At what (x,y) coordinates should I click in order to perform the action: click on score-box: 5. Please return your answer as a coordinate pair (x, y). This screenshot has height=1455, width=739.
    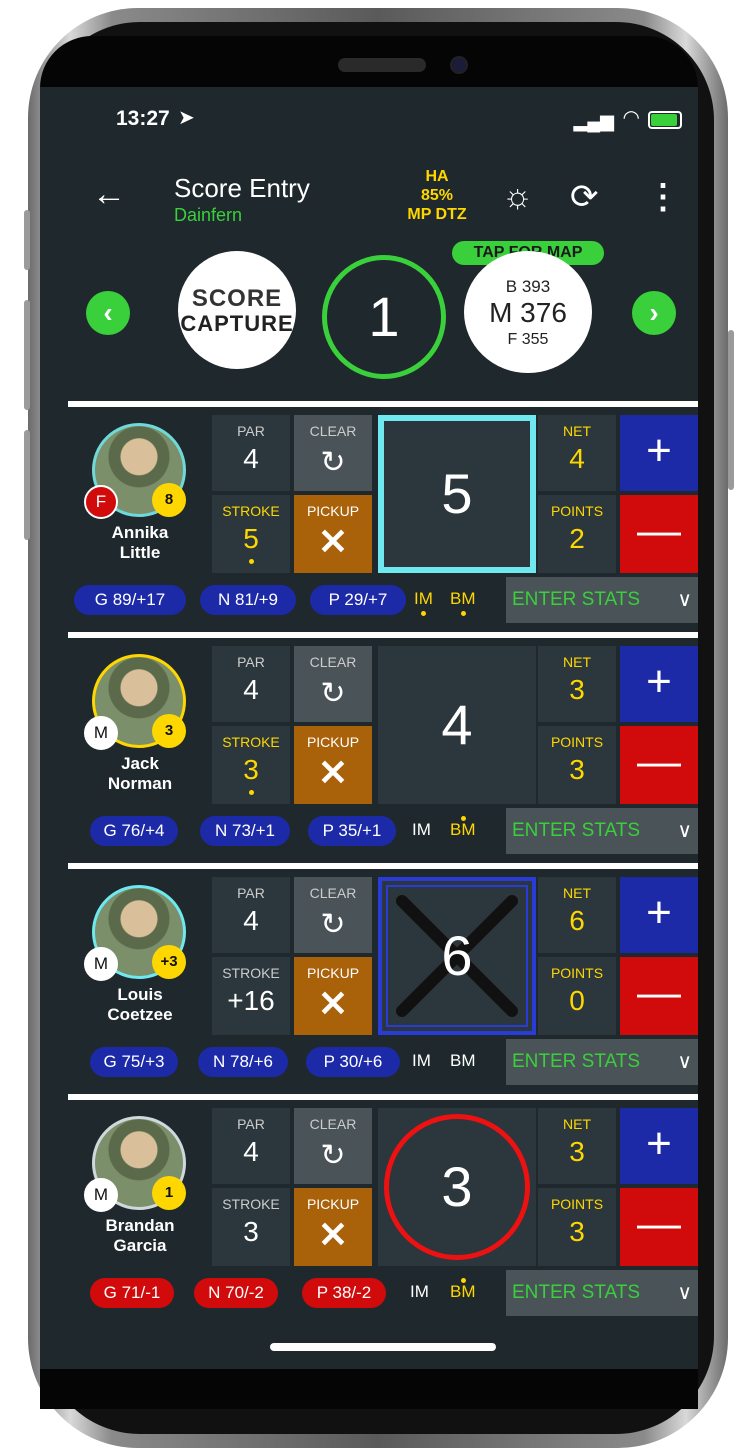
    Looking at the image, I should click on (457, 494).